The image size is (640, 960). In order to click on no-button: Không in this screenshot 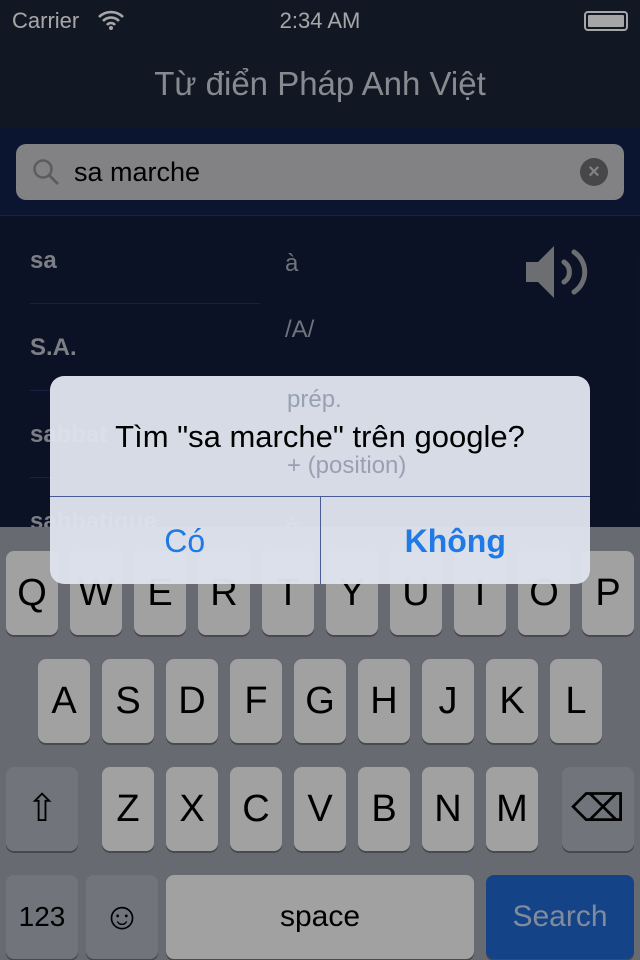, I will do `click(455, 540)`.